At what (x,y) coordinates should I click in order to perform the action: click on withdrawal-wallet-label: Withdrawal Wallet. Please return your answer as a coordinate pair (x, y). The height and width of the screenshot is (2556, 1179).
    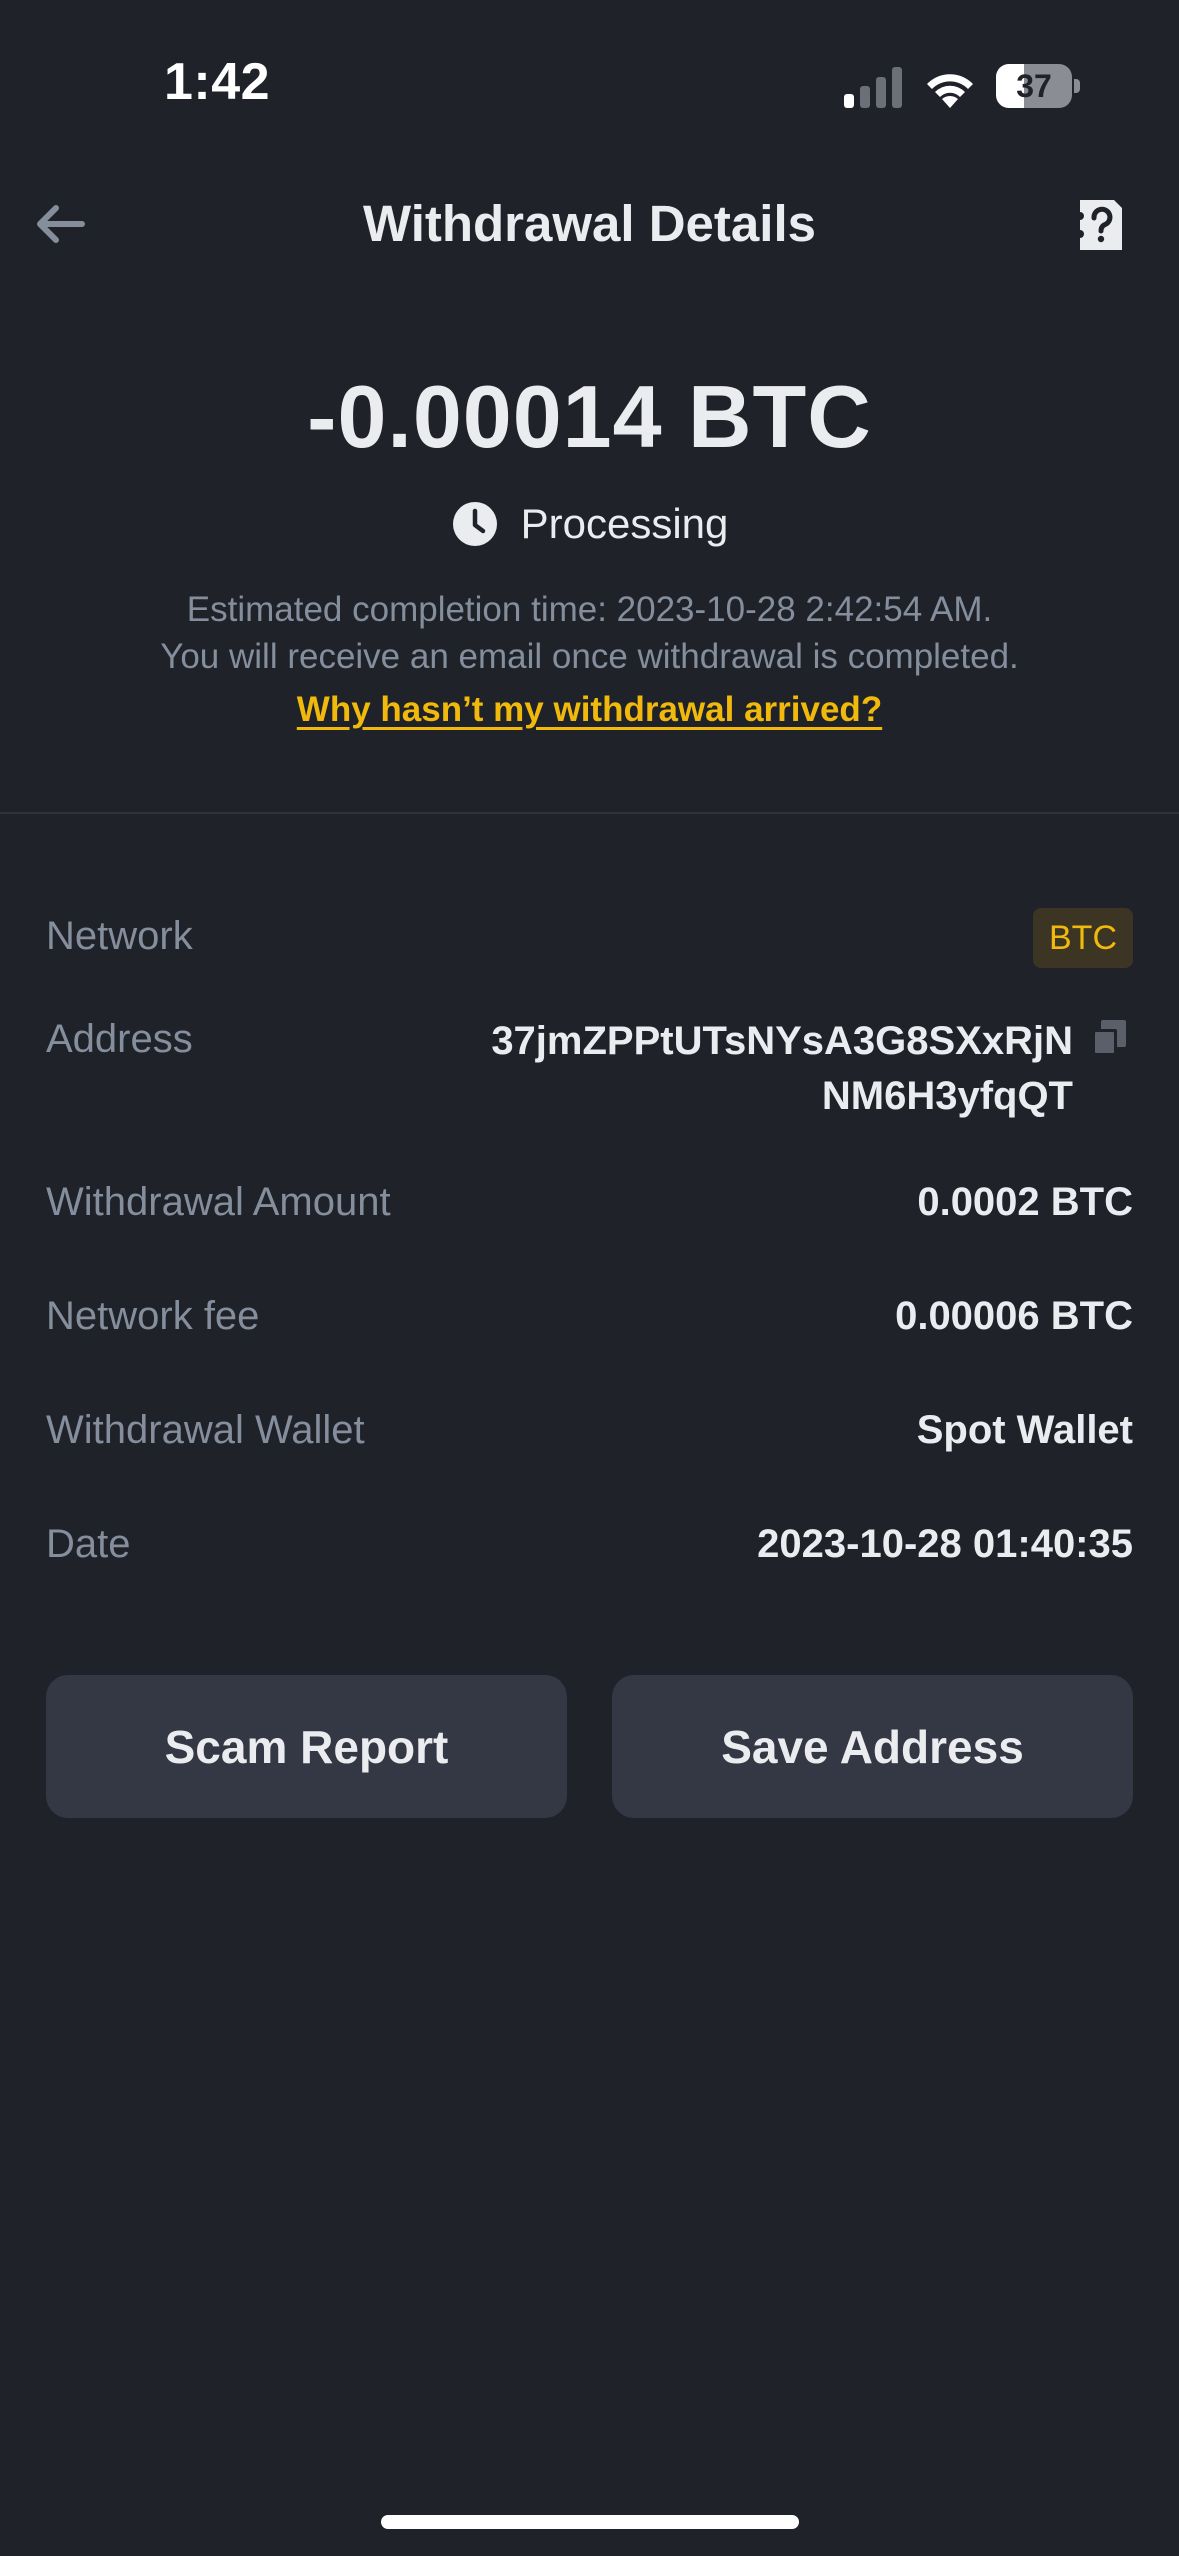
    Looking at the image, I should click on (205, 1430).